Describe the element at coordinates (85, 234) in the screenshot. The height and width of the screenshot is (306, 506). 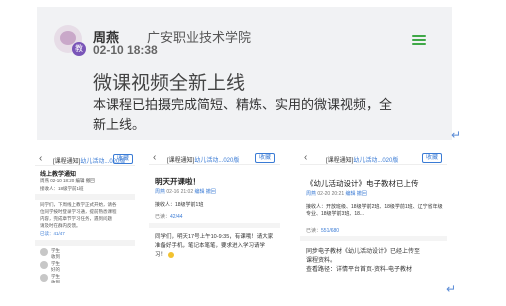
I see `read-count: 已读：41/47` at that location.